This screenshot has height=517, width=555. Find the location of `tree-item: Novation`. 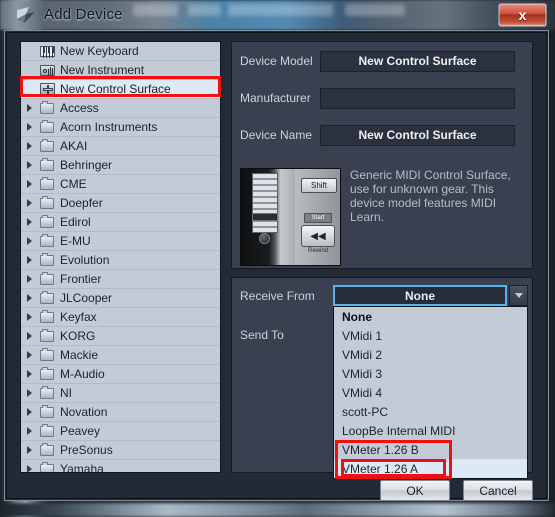

tree-item: Novation is located at coordinates (120, 412).